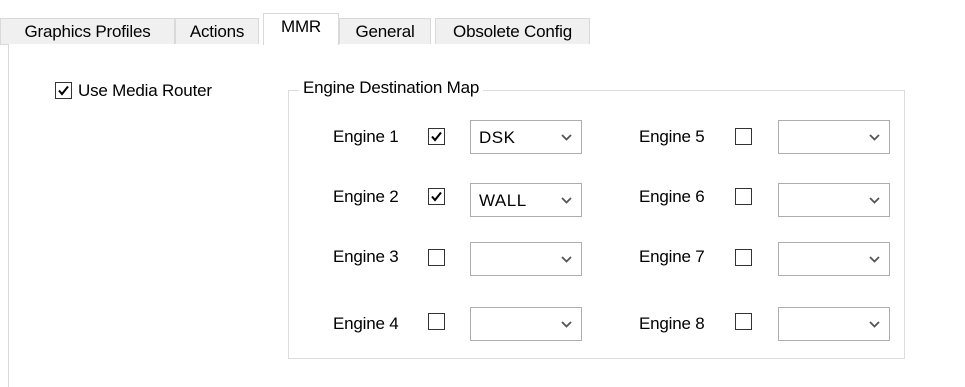 This screenshot has width=965, height=387. What do you see at coordinates (366, 196) in the screenshot?
I see `engine-2-label: Engine 2` at bounding box center [366, 196].